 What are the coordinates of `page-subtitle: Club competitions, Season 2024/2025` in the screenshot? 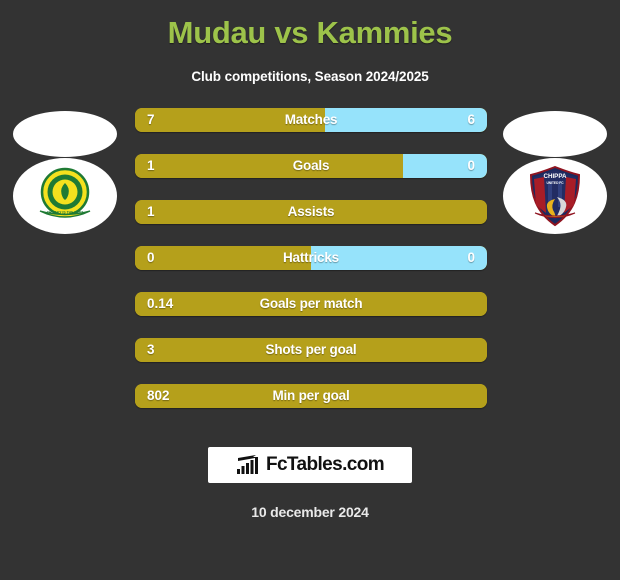 It's located at (310, 76).